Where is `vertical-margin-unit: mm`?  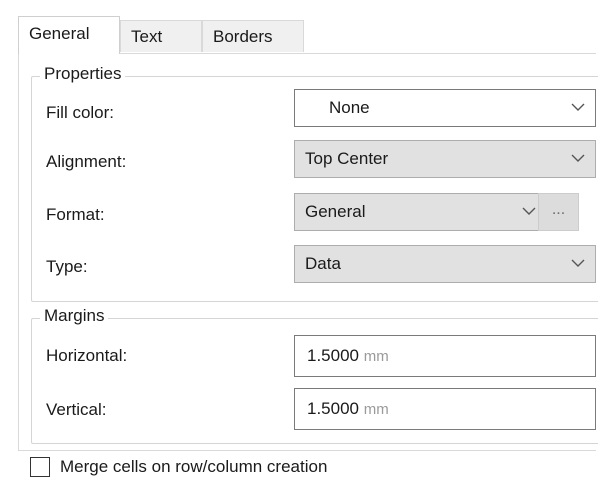 vertical-margin-unit: mm is located at coordinates (376, 409).